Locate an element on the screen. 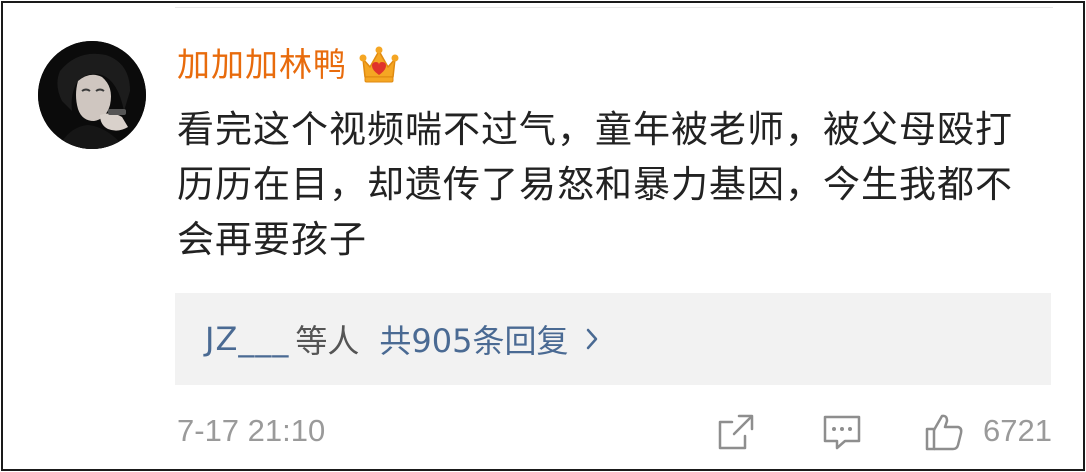  comment-icon is located at coordinates (842, 432).